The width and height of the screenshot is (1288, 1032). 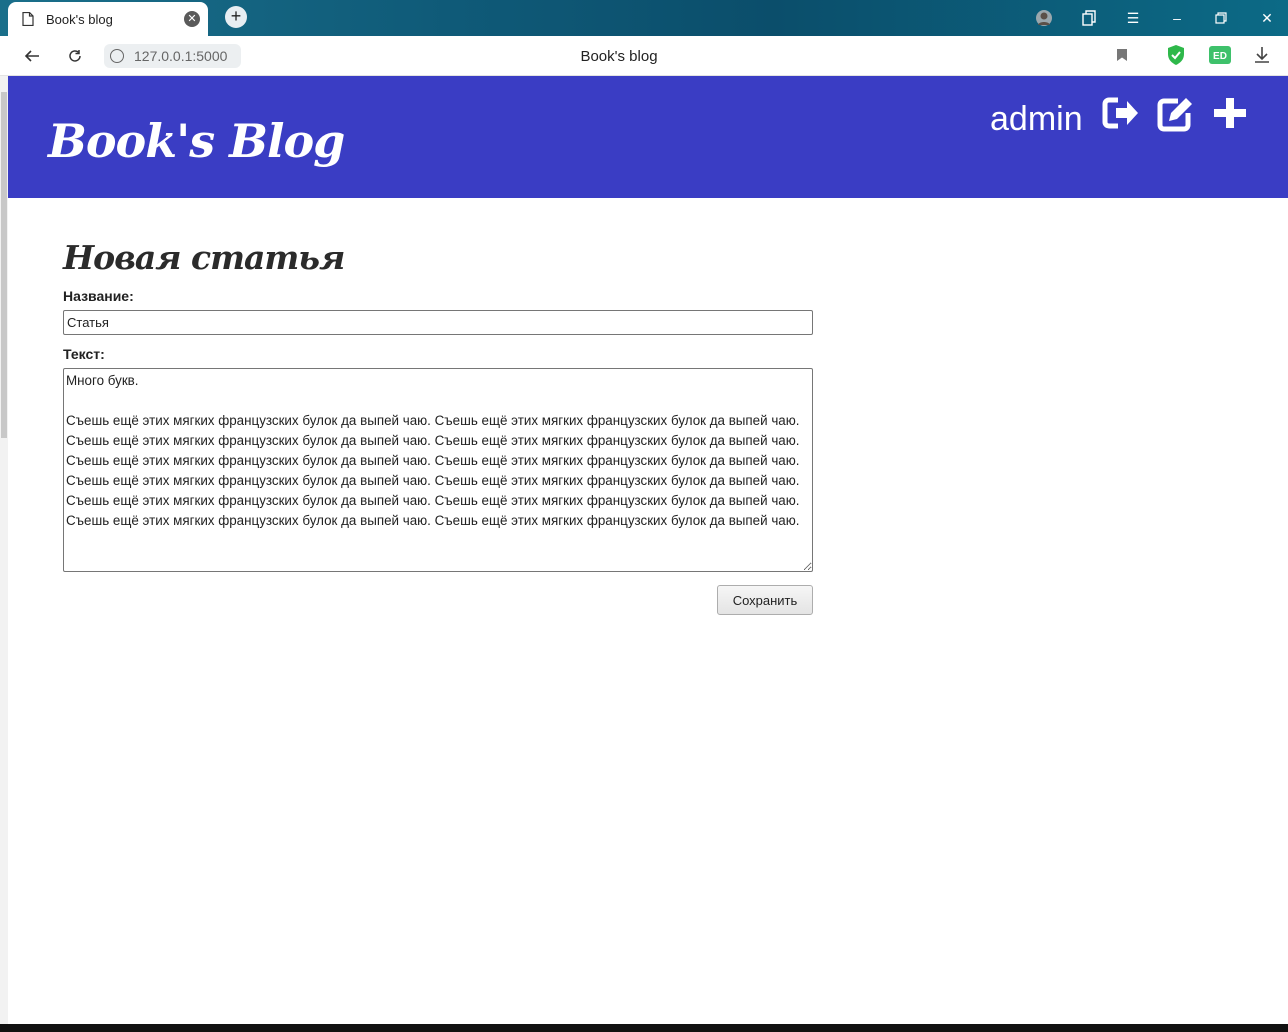 What do you see at coordinates (438, 322) in the screenshot?
I see `title-input` at bounding box center [438, 322].